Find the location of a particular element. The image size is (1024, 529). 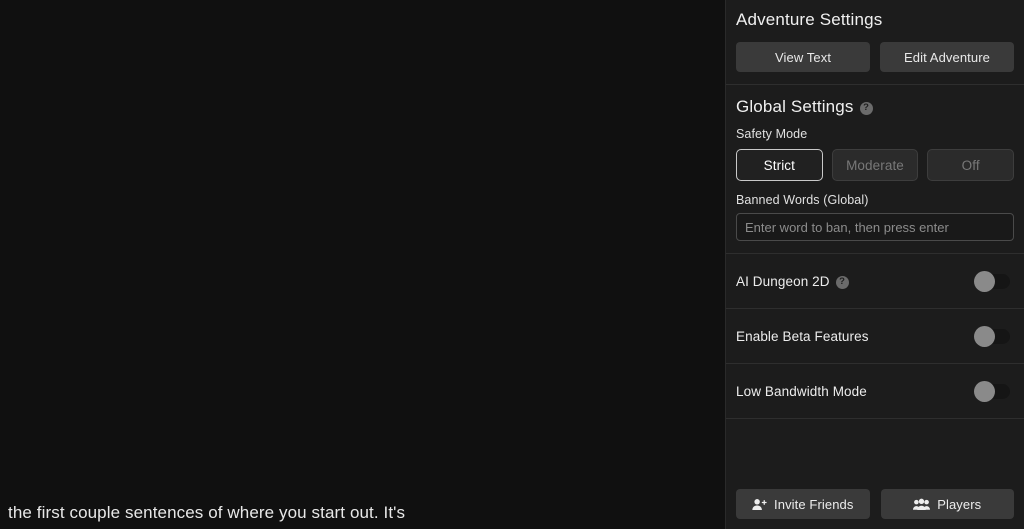

invite-friends-label: Invite Friends is located at coordinates (814, 504).